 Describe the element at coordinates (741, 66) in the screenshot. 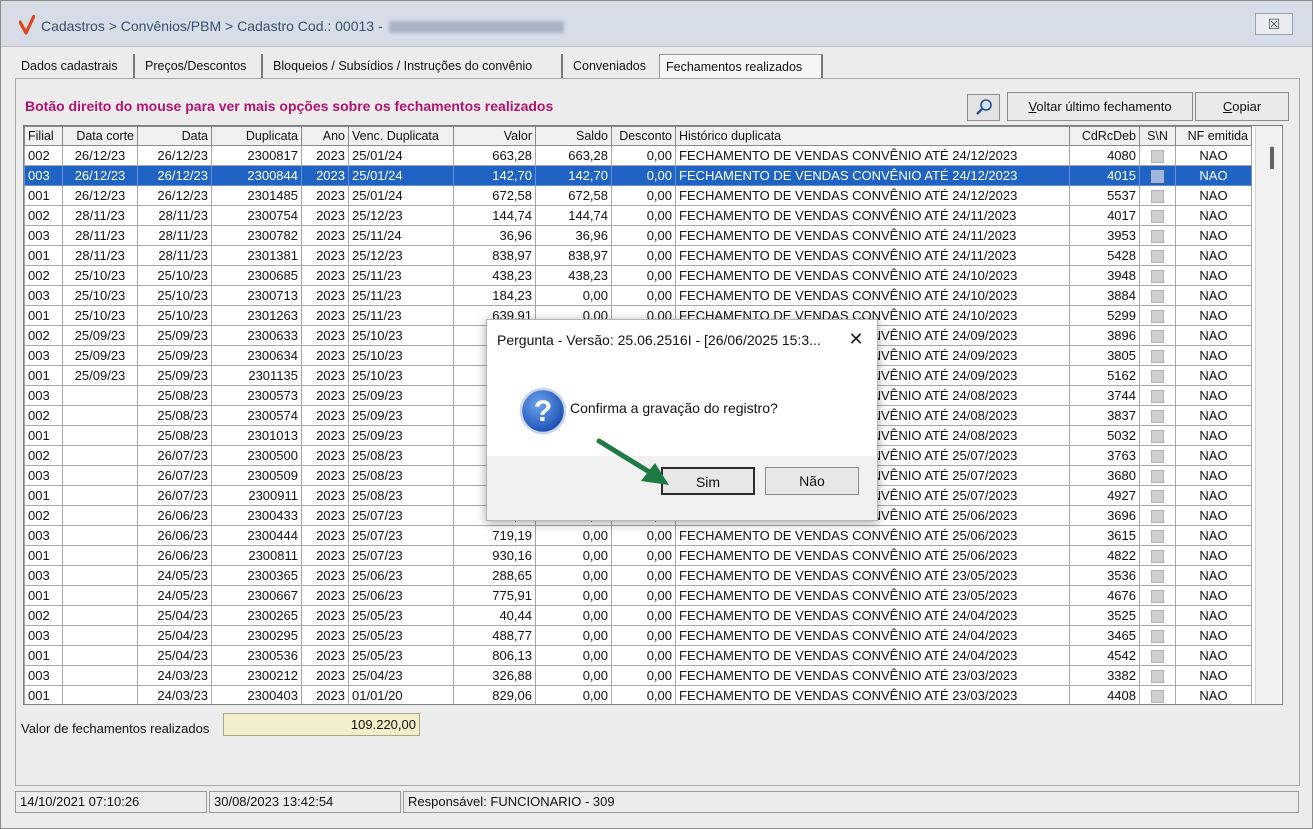

I see `tab-fechamentos-realizados: Fechamentos realizados` at that location.